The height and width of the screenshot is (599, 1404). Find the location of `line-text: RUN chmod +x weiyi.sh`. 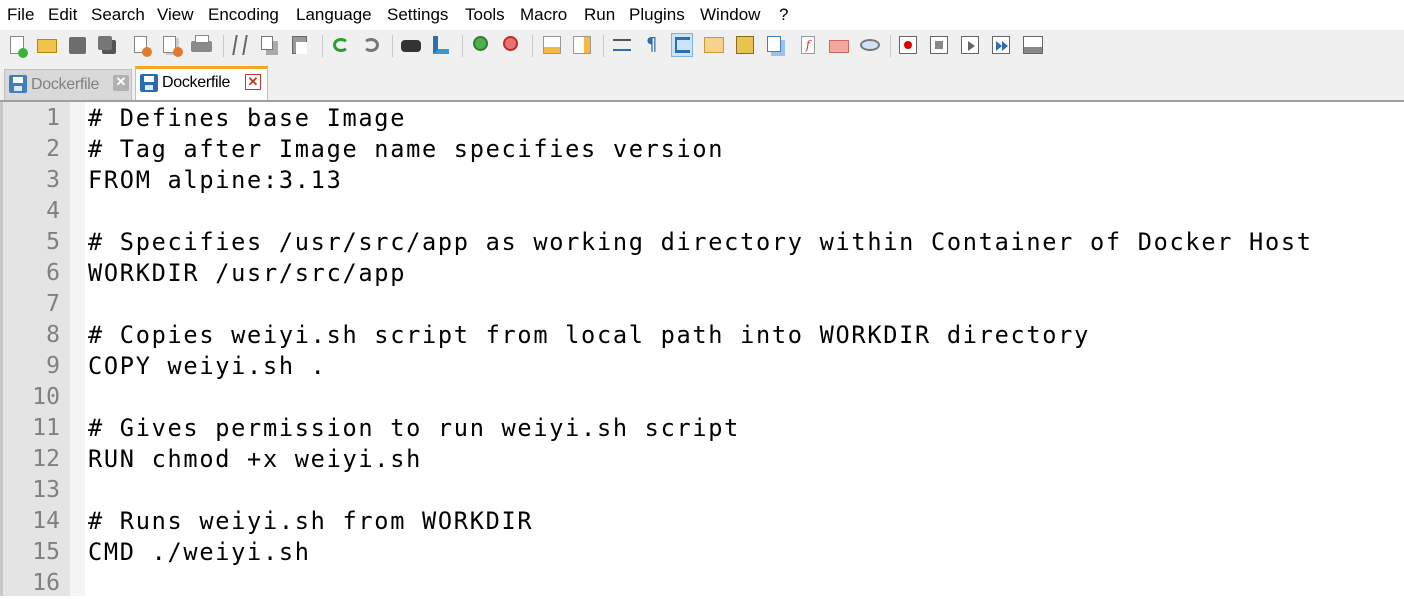

line-text: RUN chmod +x weiyi.sh is located at coordinates (255, 459).